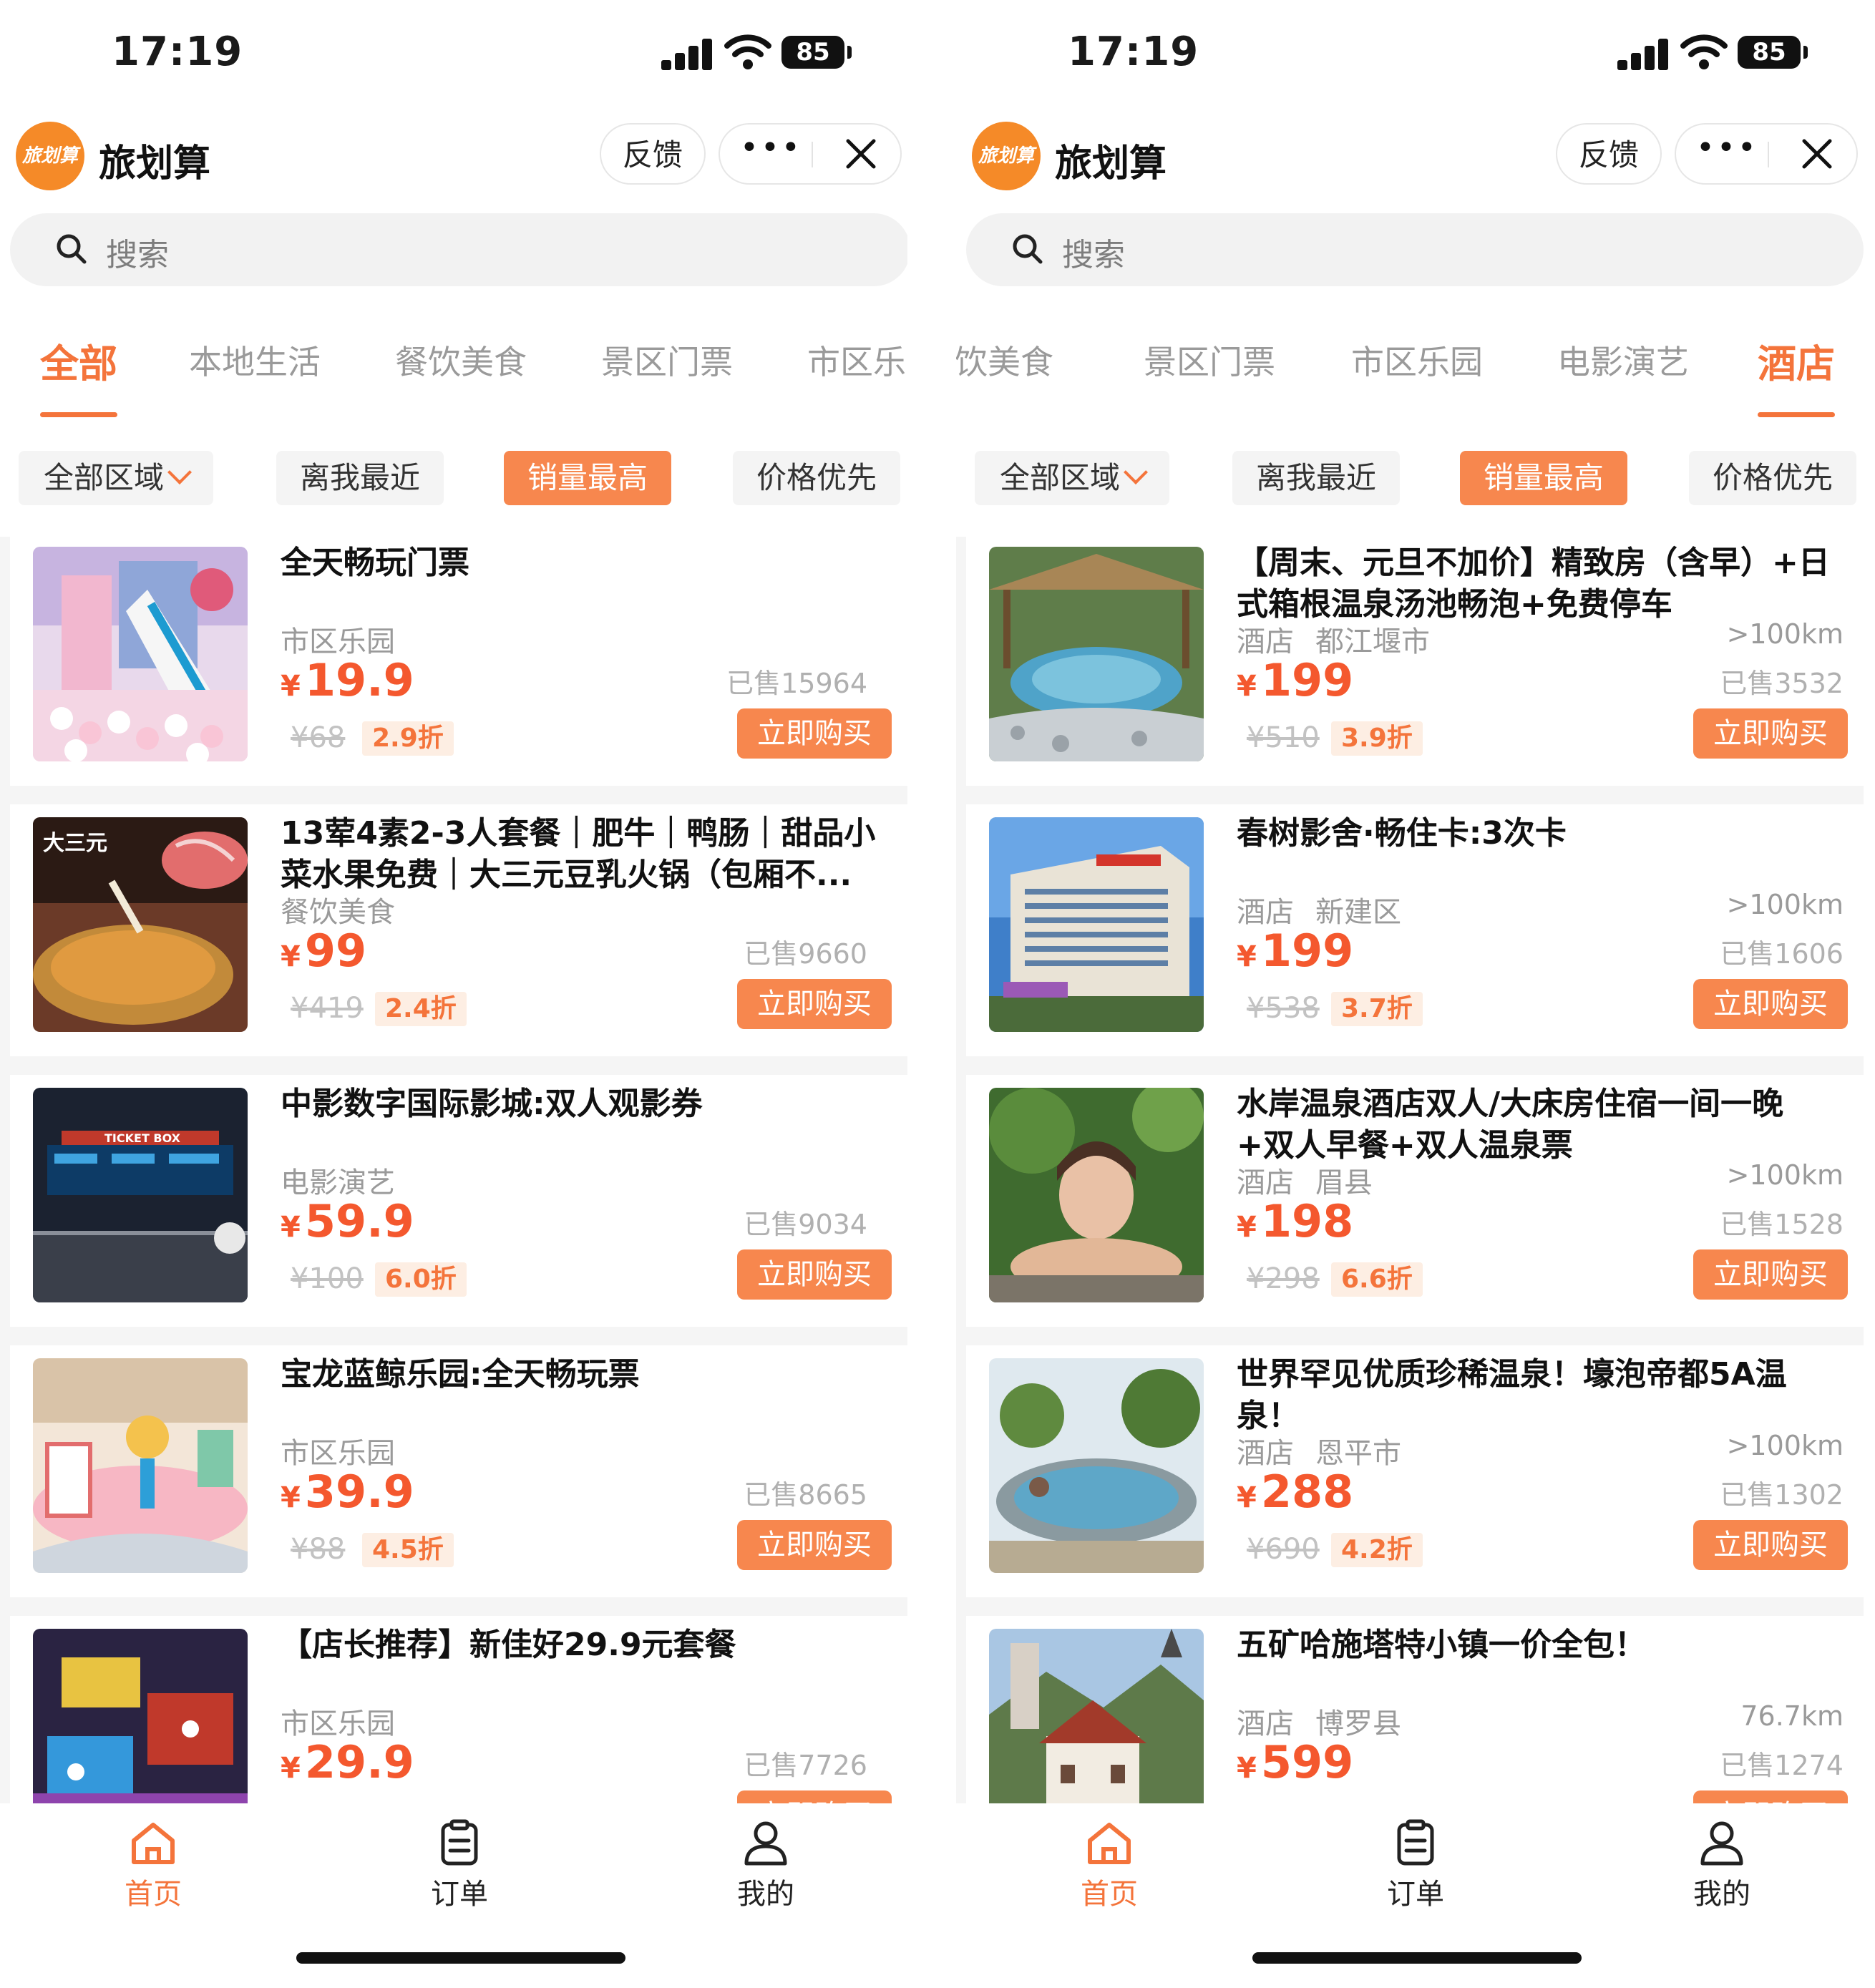 The image size is (1875, 1988). I want to click on original-price: ¥510, so click(1283, 737).